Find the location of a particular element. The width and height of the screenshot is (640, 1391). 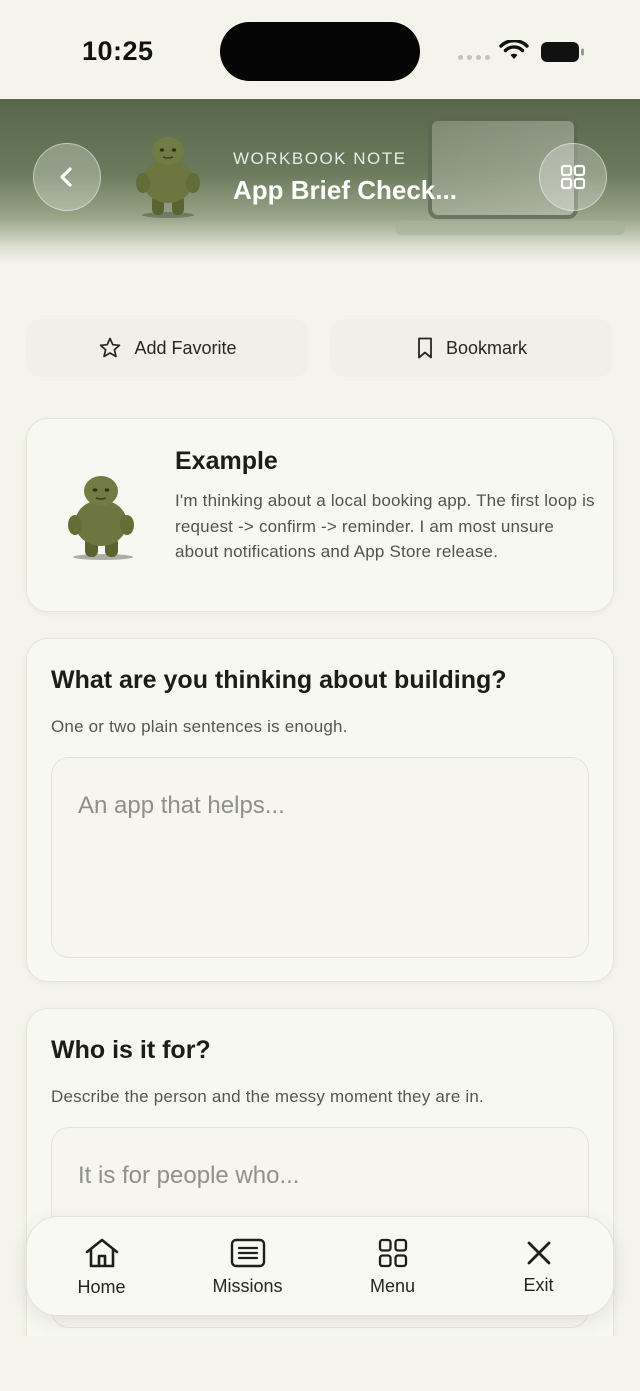

nav-label: Exit is located at coordinates (538, 1284).